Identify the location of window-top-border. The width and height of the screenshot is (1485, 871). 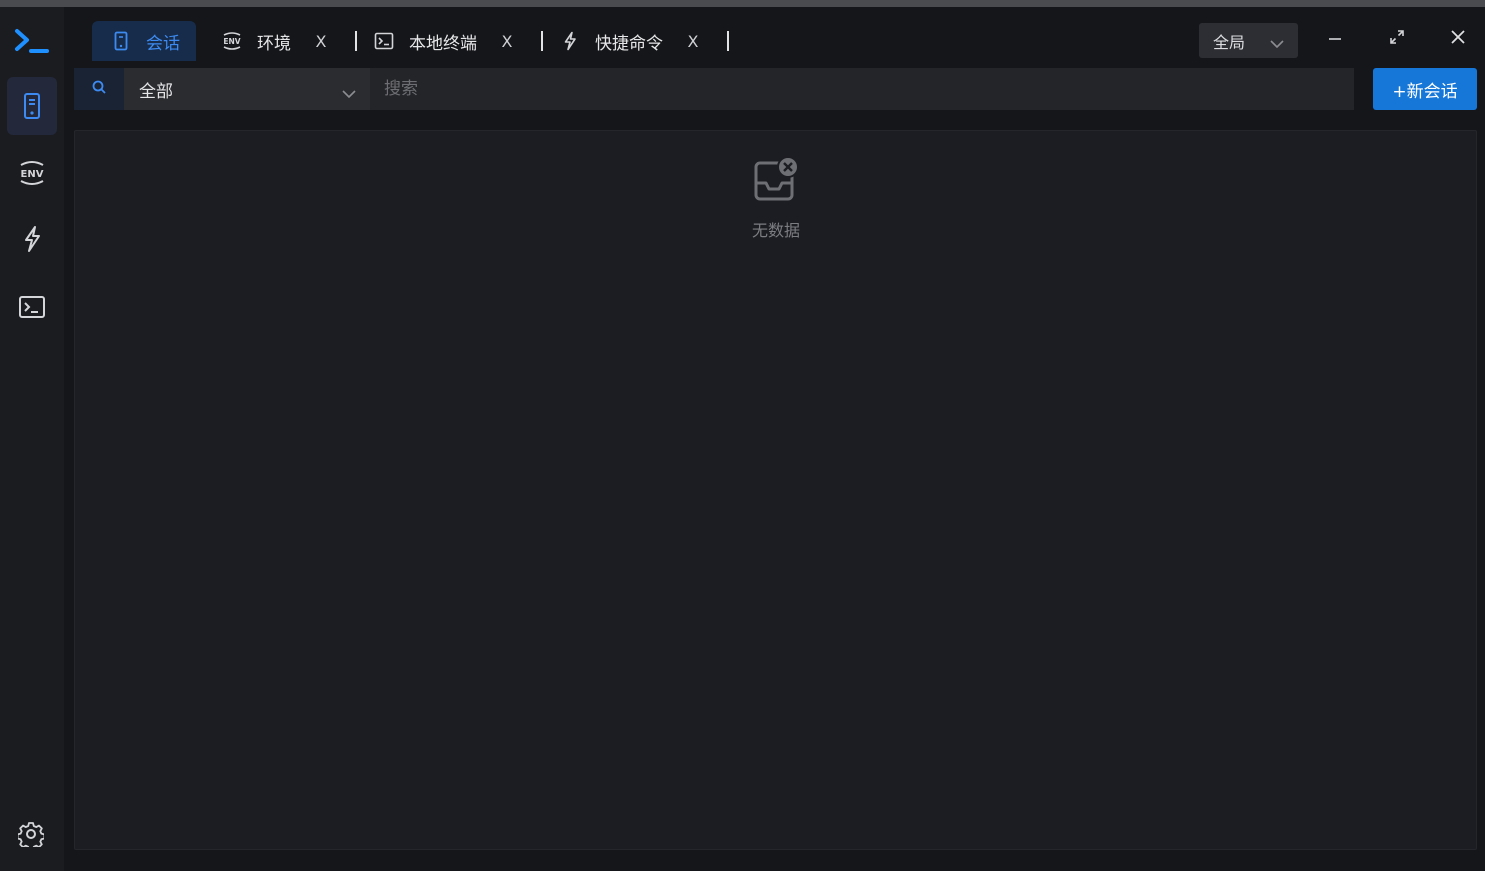
(742, 3).